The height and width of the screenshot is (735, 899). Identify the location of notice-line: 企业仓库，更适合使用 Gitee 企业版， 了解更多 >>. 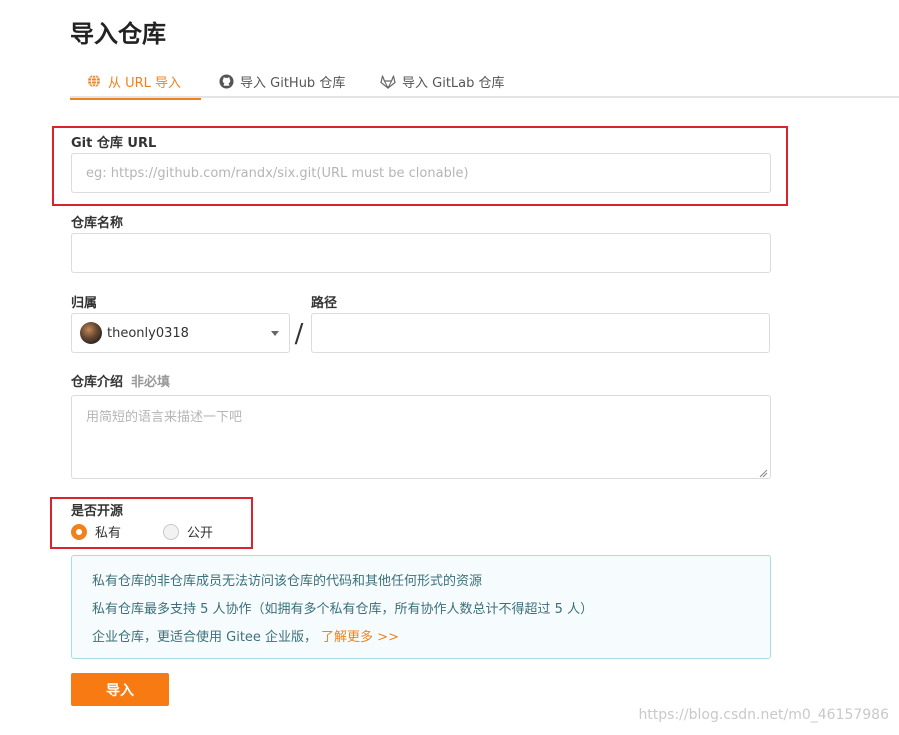
(421, 638).